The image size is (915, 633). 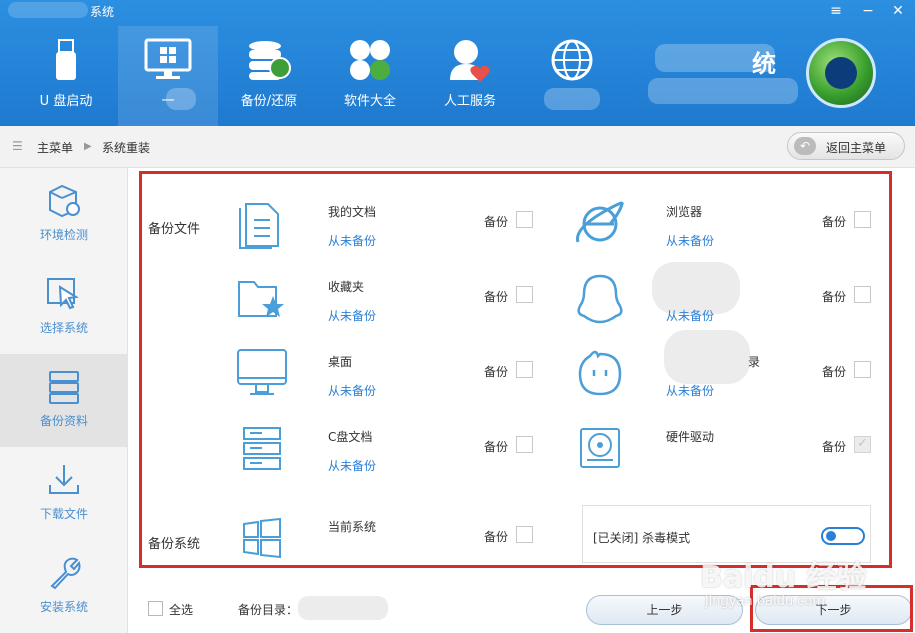 What do you see at coordinates (600, 373) in the screenshot?
I see `chat-bubble-icon` at bounding box center [600, 373].